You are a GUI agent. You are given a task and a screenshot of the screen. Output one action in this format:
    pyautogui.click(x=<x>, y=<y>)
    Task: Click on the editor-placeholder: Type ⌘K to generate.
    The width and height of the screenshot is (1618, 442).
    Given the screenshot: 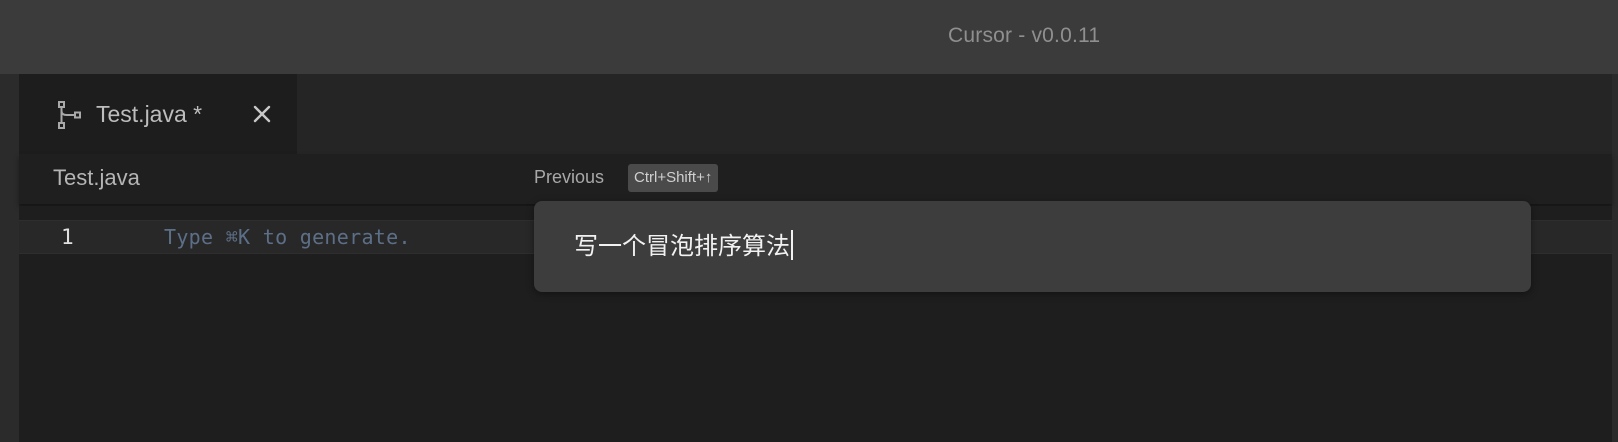 What is the action you would take?
    pyautogui.click(x=287, y=237)
    